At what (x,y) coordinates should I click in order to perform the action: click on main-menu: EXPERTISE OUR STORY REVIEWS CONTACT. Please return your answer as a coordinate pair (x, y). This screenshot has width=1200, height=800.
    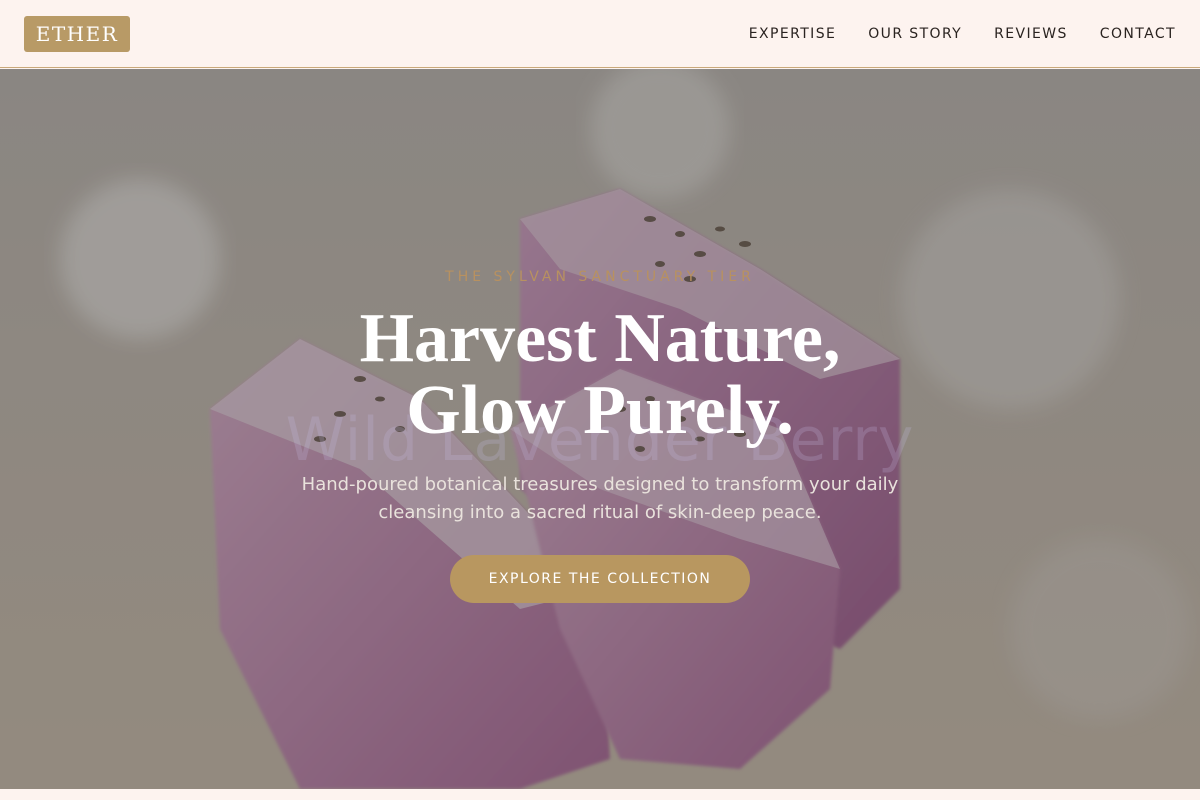
    Looking at the image, I should click on (962, 34).